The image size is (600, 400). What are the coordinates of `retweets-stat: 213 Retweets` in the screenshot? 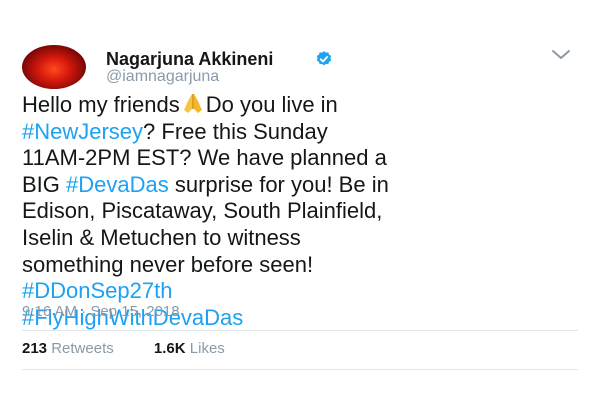 It's located at (68, 349).